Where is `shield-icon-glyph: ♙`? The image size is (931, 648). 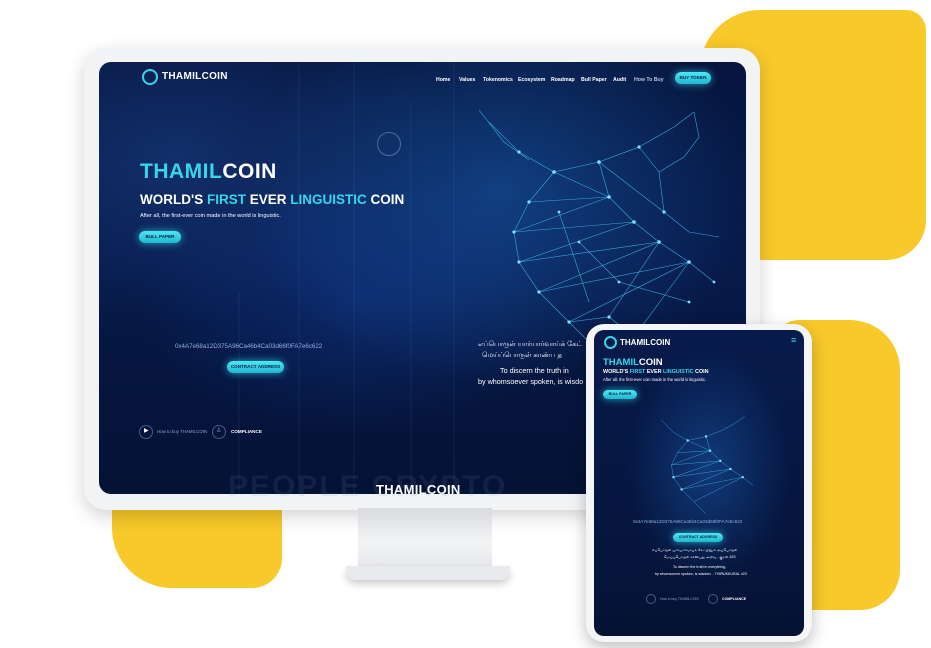 shield-icon-glyph: ♙ is located at coordinates (219, 431).